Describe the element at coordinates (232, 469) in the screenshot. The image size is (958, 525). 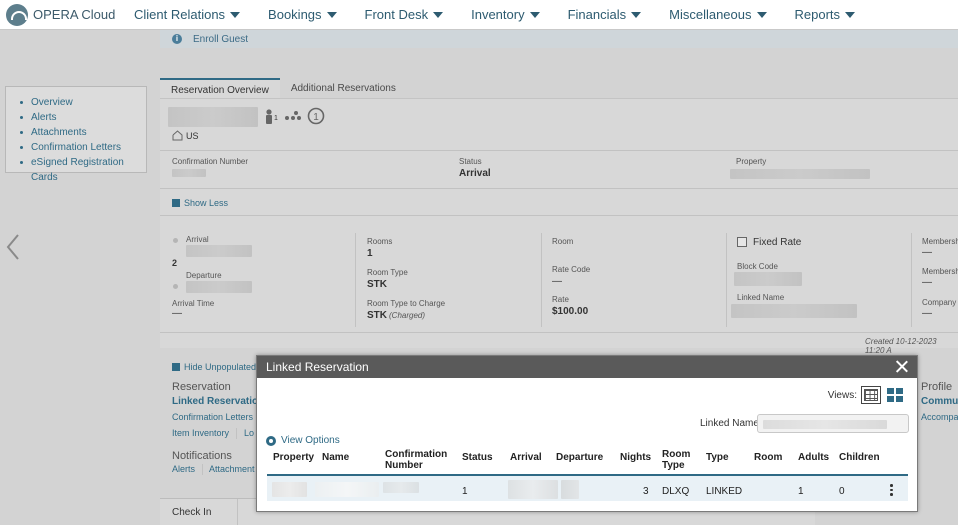
I see `attachments-link: Attachment` at that location.